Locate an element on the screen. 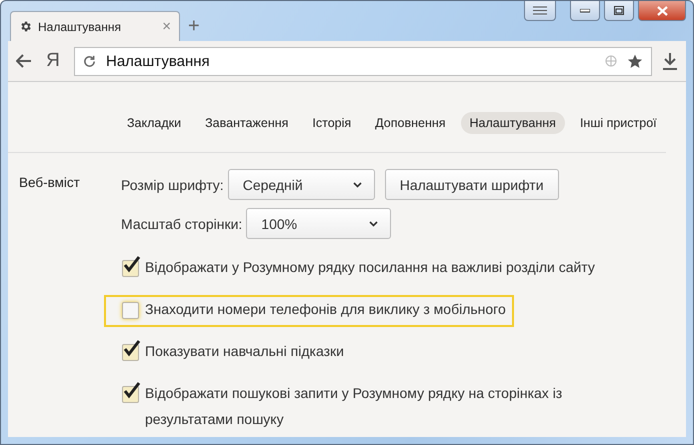 Image resolution: width=694 pixels, height=445 pixels. menu-icon is located at coordinates (540, 10).